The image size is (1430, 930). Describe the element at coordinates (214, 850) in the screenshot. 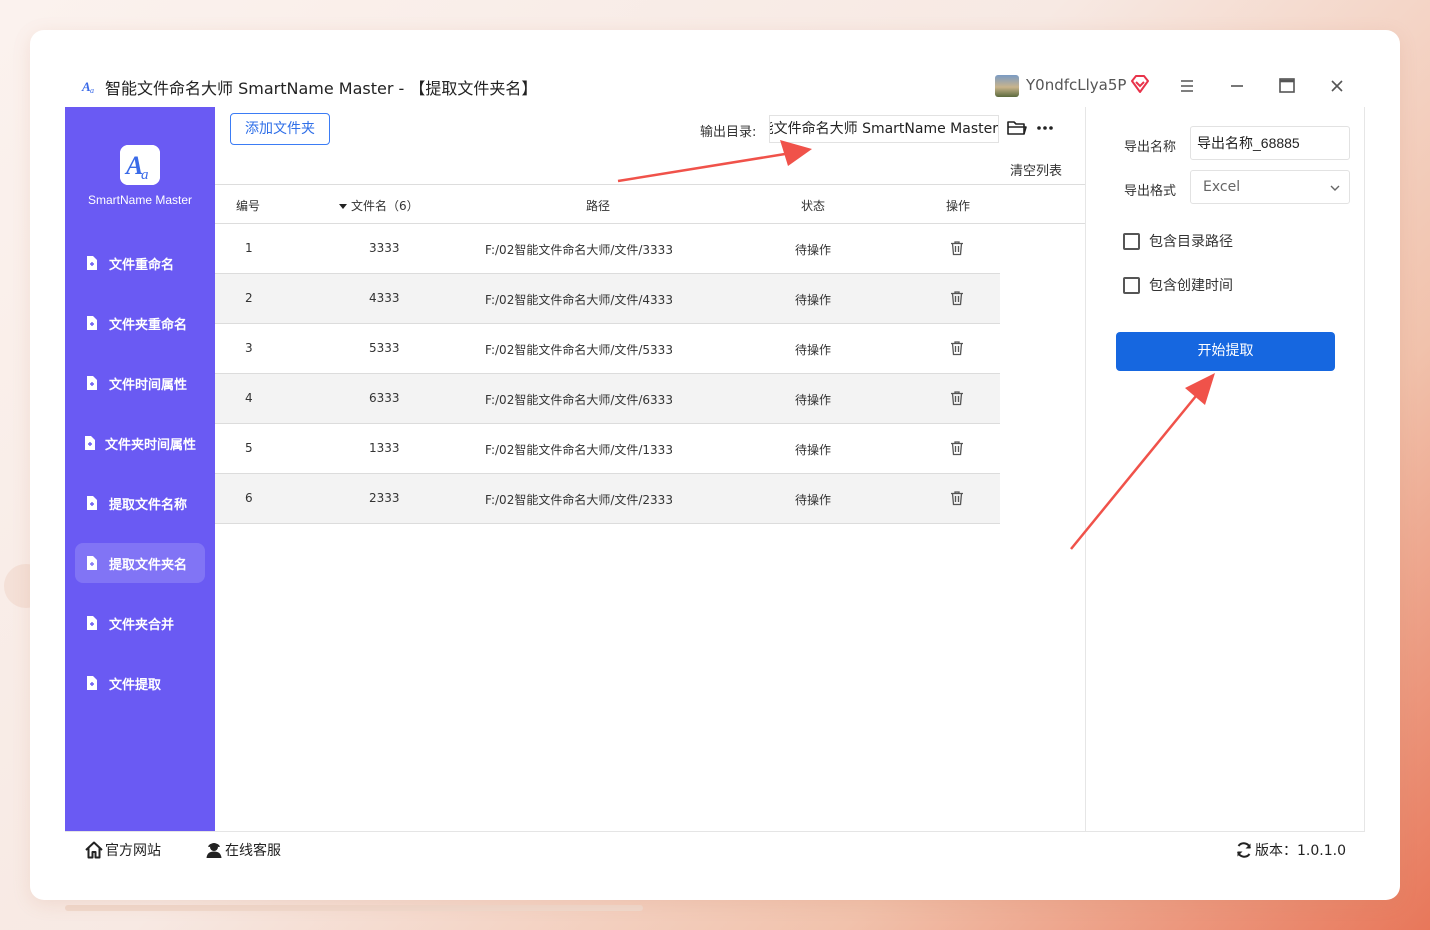

I see `customer-service-icon` at that location.